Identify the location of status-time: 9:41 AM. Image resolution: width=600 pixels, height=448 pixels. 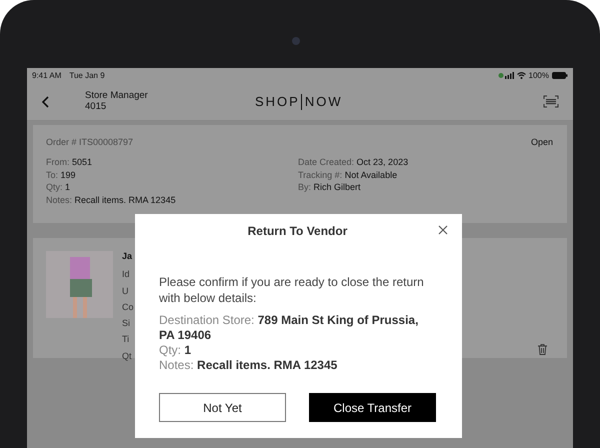
(47, 75).